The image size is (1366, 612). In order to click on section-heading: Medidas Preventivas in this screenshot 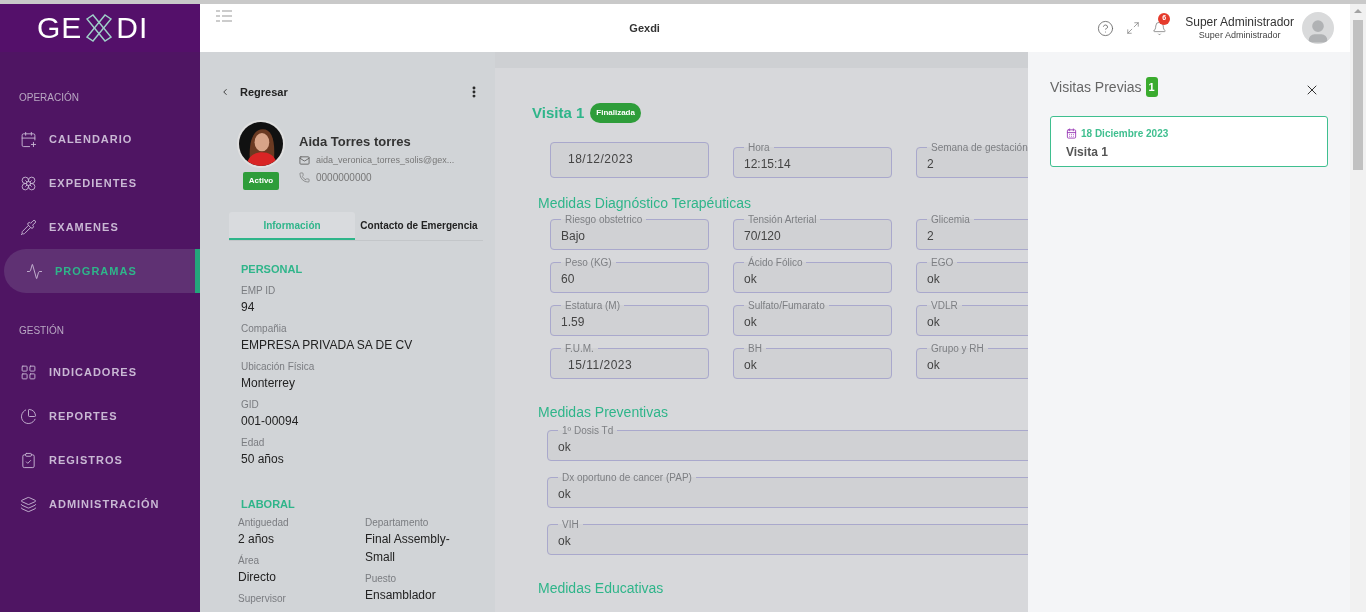, I will do `click(603, 411)`.